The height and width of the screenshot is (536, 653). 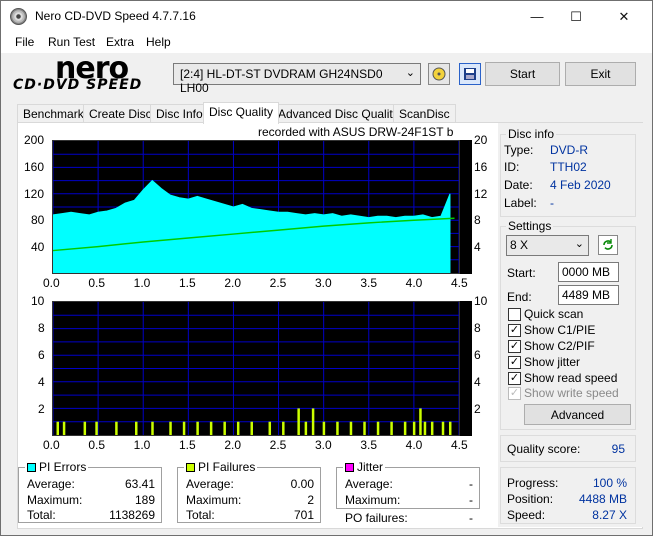 I want to click on exit-button: Exit, so click(x=600, y=74).